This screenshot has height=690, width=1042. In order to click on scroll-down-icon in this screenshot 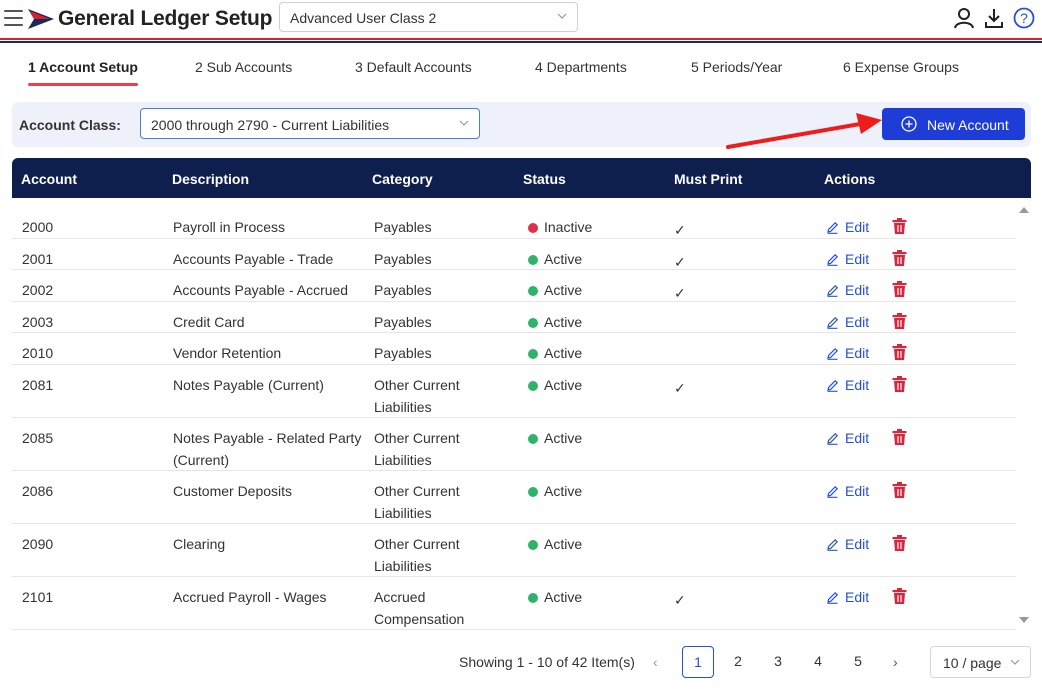, I will do `click(1024, 620)`.